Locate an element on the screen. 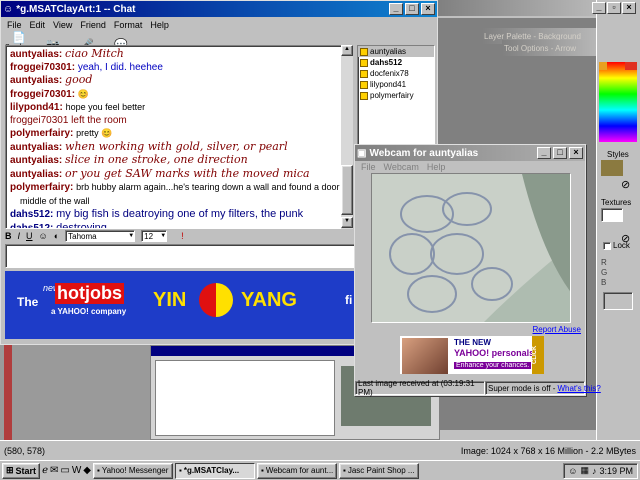 The height and width of the screenshot is (480, 640). quicklaunch-desktop-icon: ▭ is located at coordinates (64, 470).